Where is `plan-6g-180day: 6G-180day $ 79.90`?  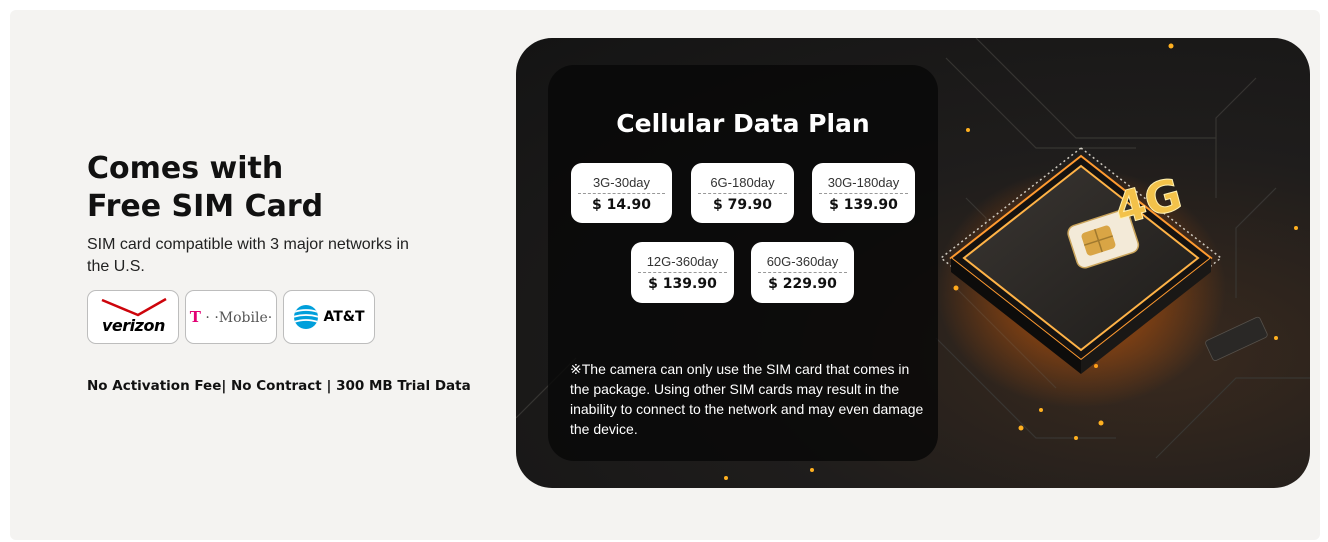 plan-6g-180day: 6G-180day $ 79.90 is located at coordinates (742, 193).